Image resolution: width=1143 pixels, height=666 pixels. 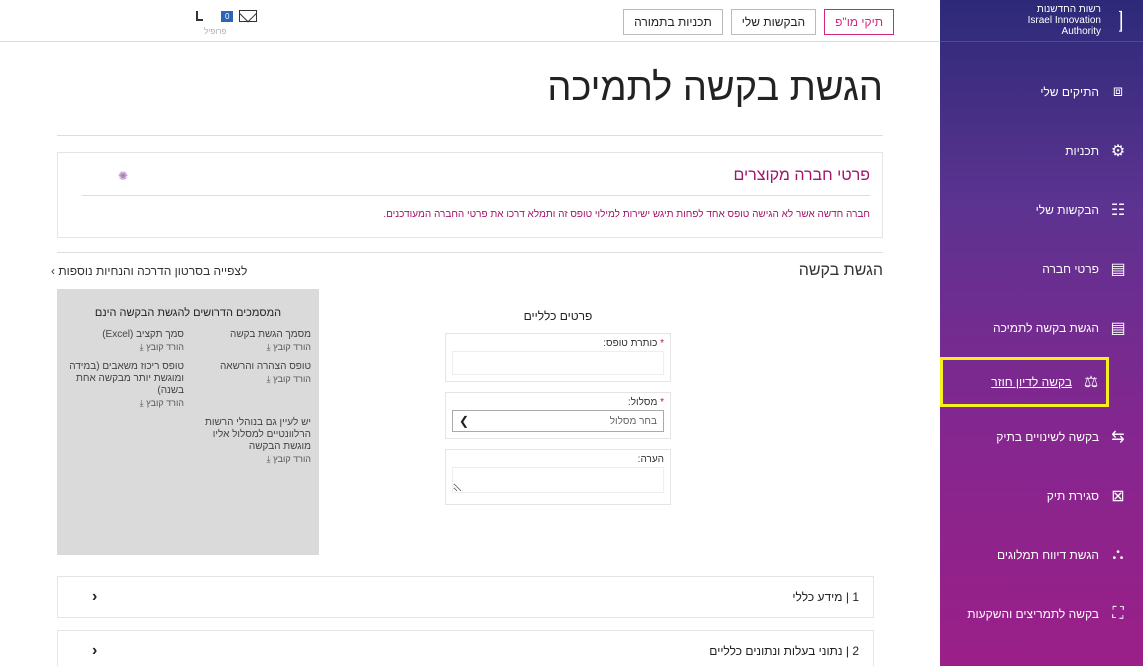 I want to click on note-label: הערה:, so click(x=650, y=459).